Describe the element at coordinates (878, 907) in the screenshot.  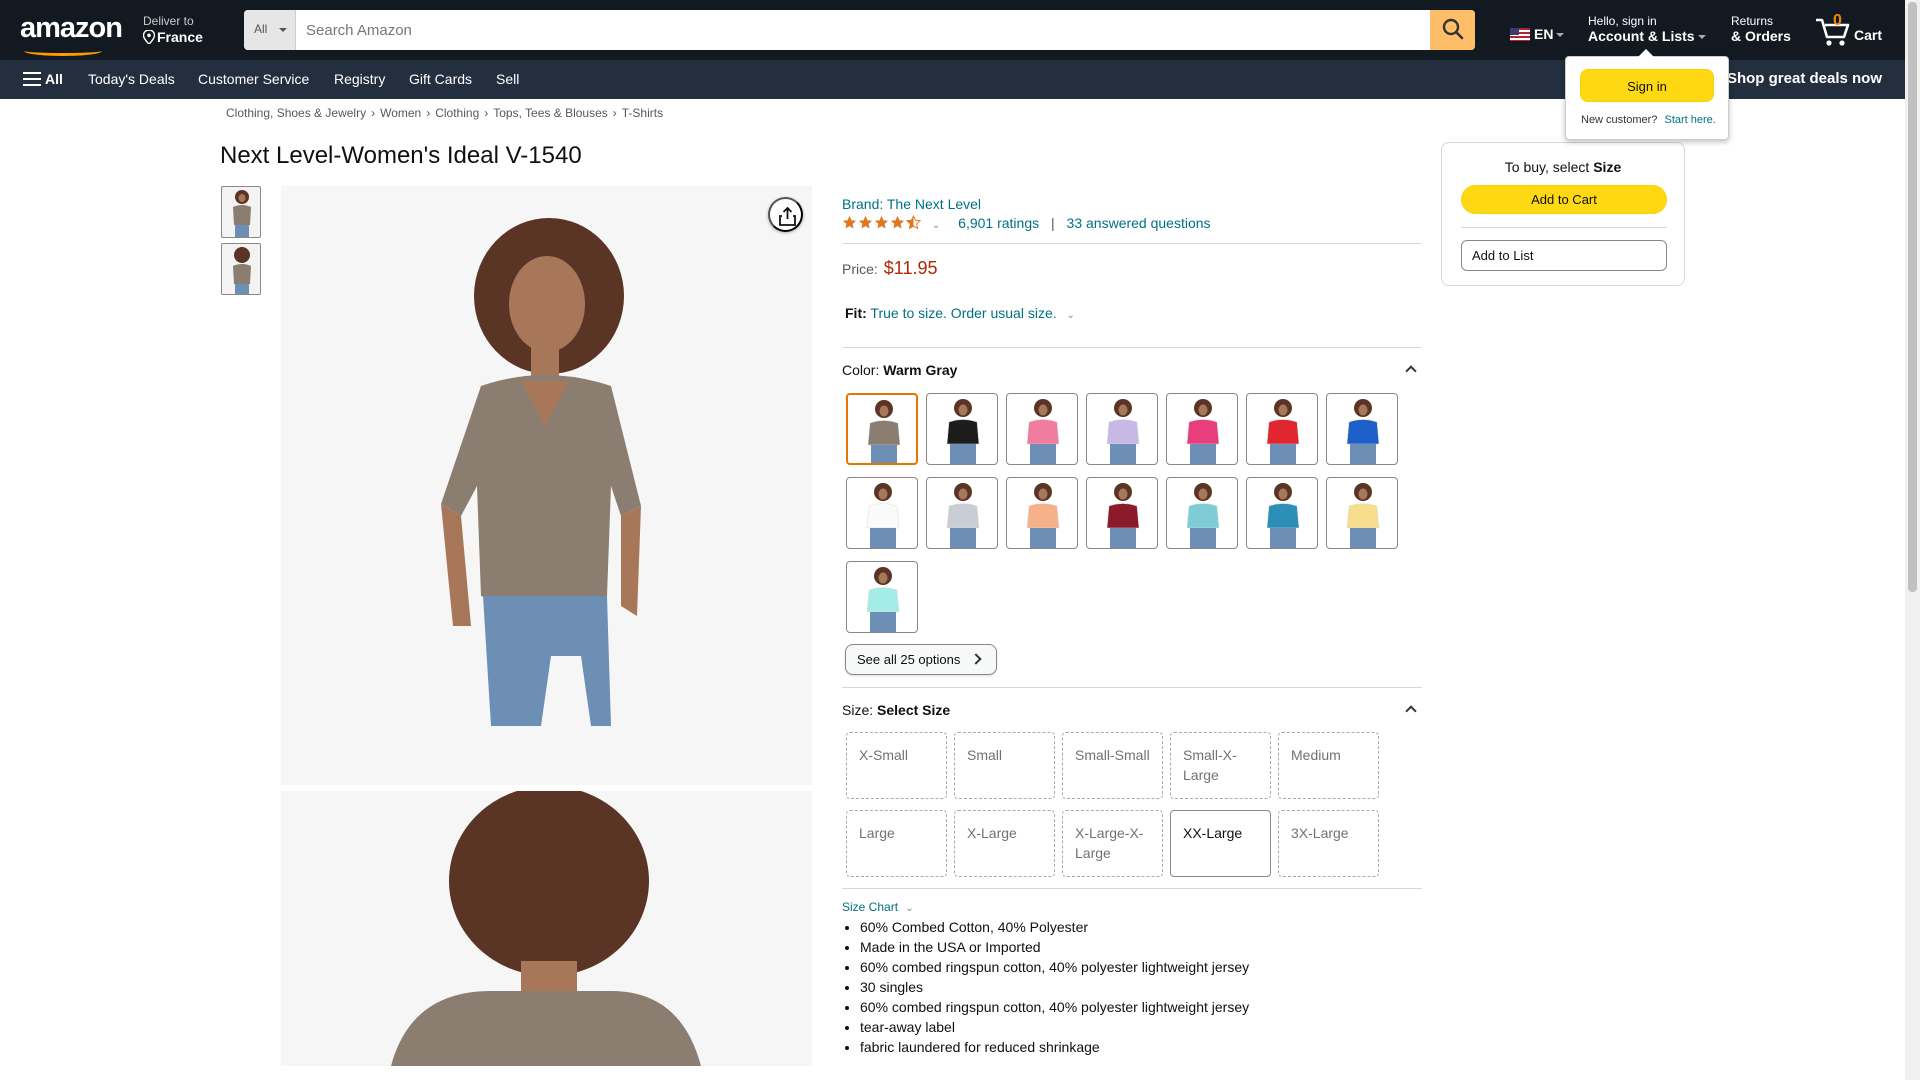
I see `size-chart-link: Size Chart ⌄` at that location.